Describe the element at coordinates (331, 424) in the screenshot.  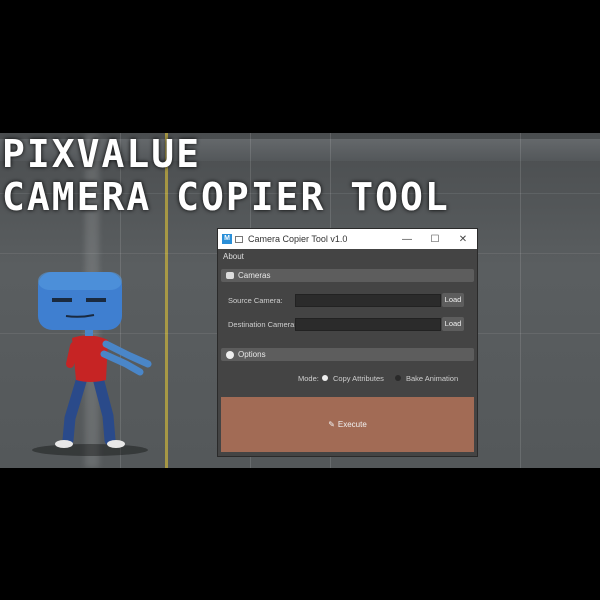
I see `brush-icon: ✎` at that location.